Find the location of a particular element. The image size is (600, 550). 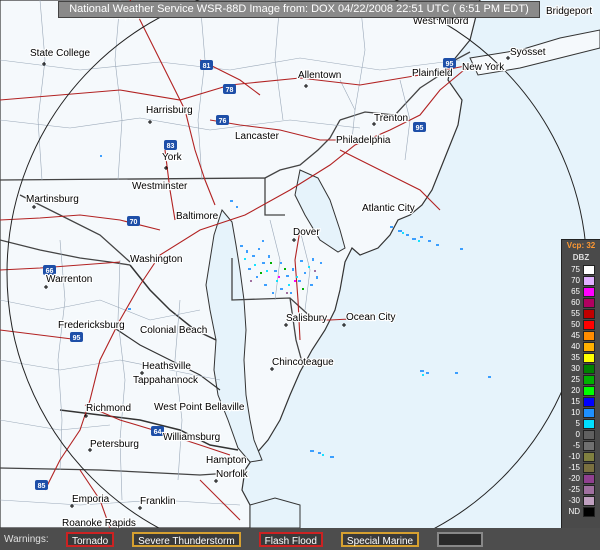

legend-level: 50 is located at coordinates (581, 324).